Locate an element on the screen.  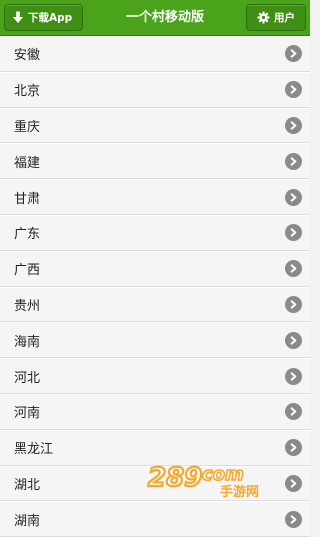
region-row: 安徽 is located at coordinates (155, 54).